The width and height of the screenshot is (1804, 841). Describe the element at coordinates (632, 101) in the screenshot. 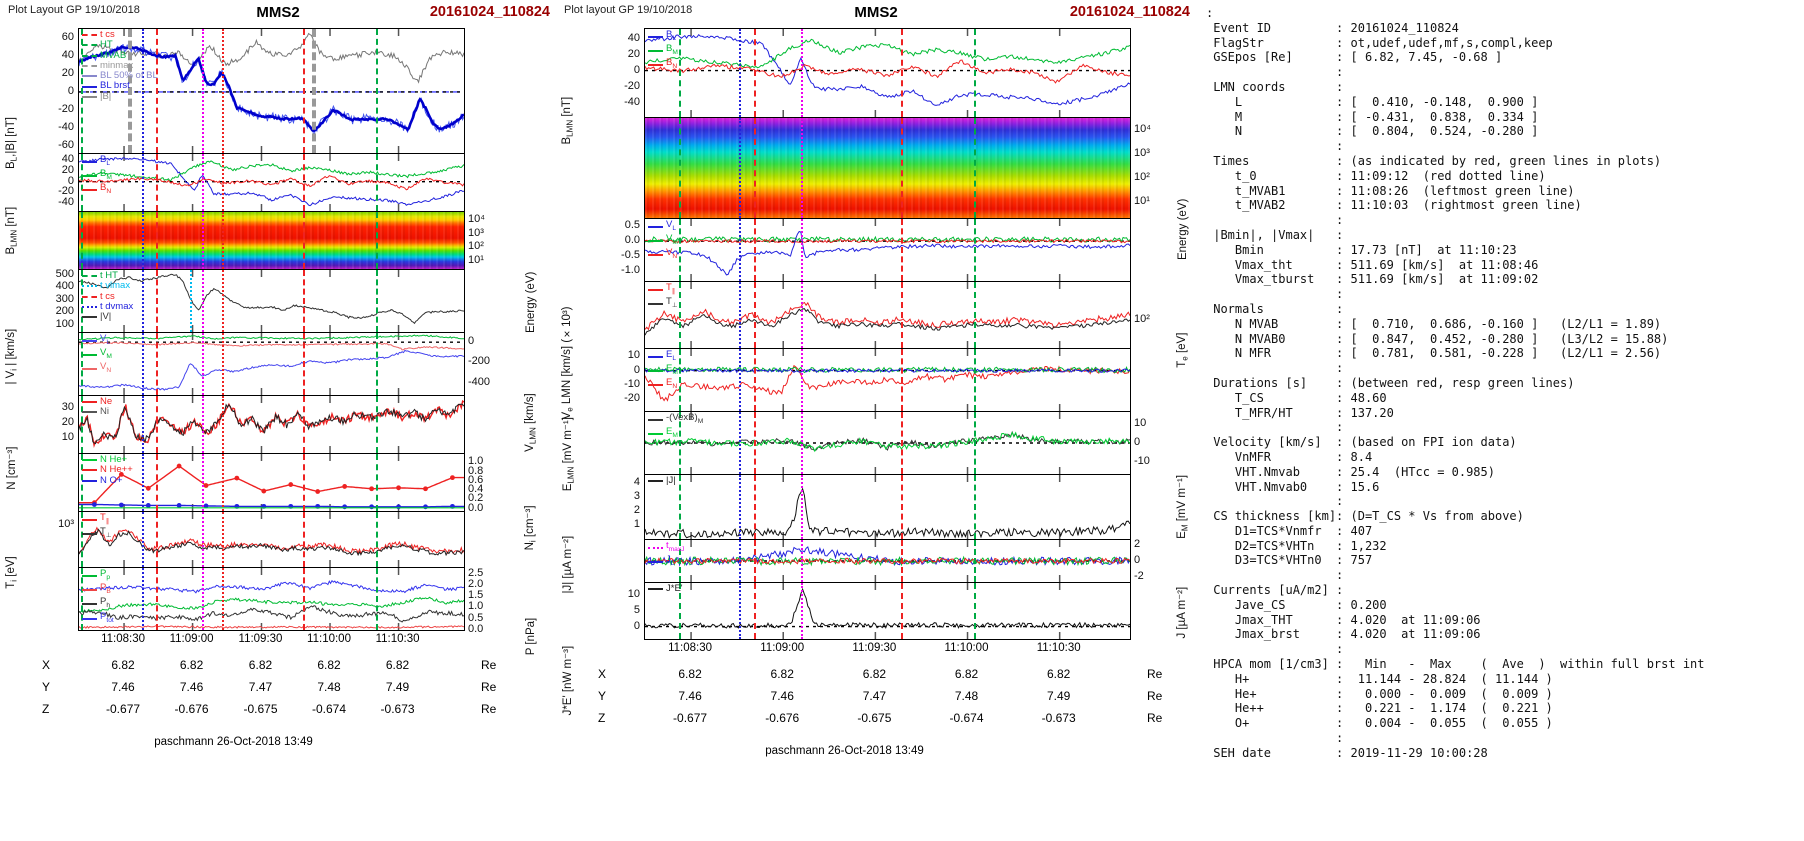

I see `y-tick-label: -40` at that location.